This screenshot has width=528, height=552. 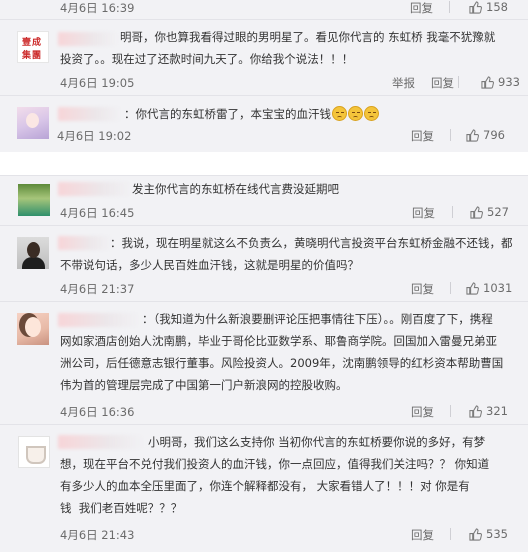 I want to click on like-button: 1031, so click(x=489, y=288).